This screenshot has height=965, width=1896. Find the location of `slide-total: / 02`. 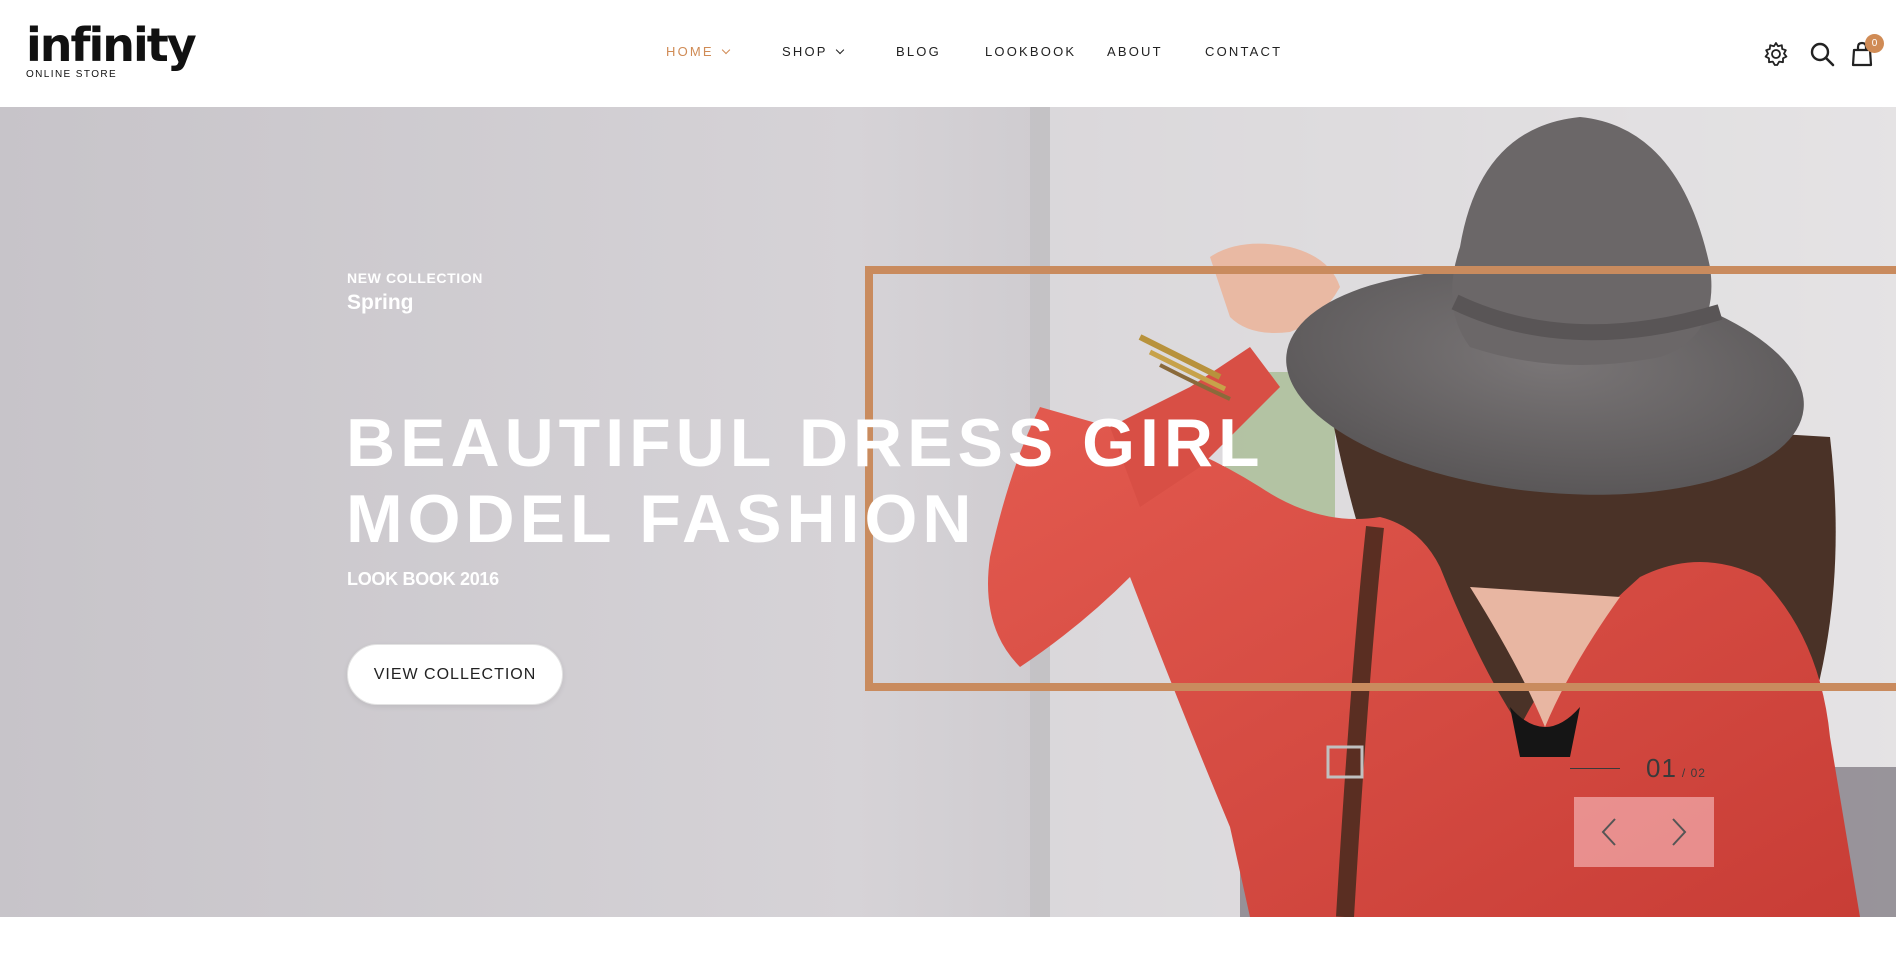

slide-total: / 02 is located at coordinates (1693, 773).